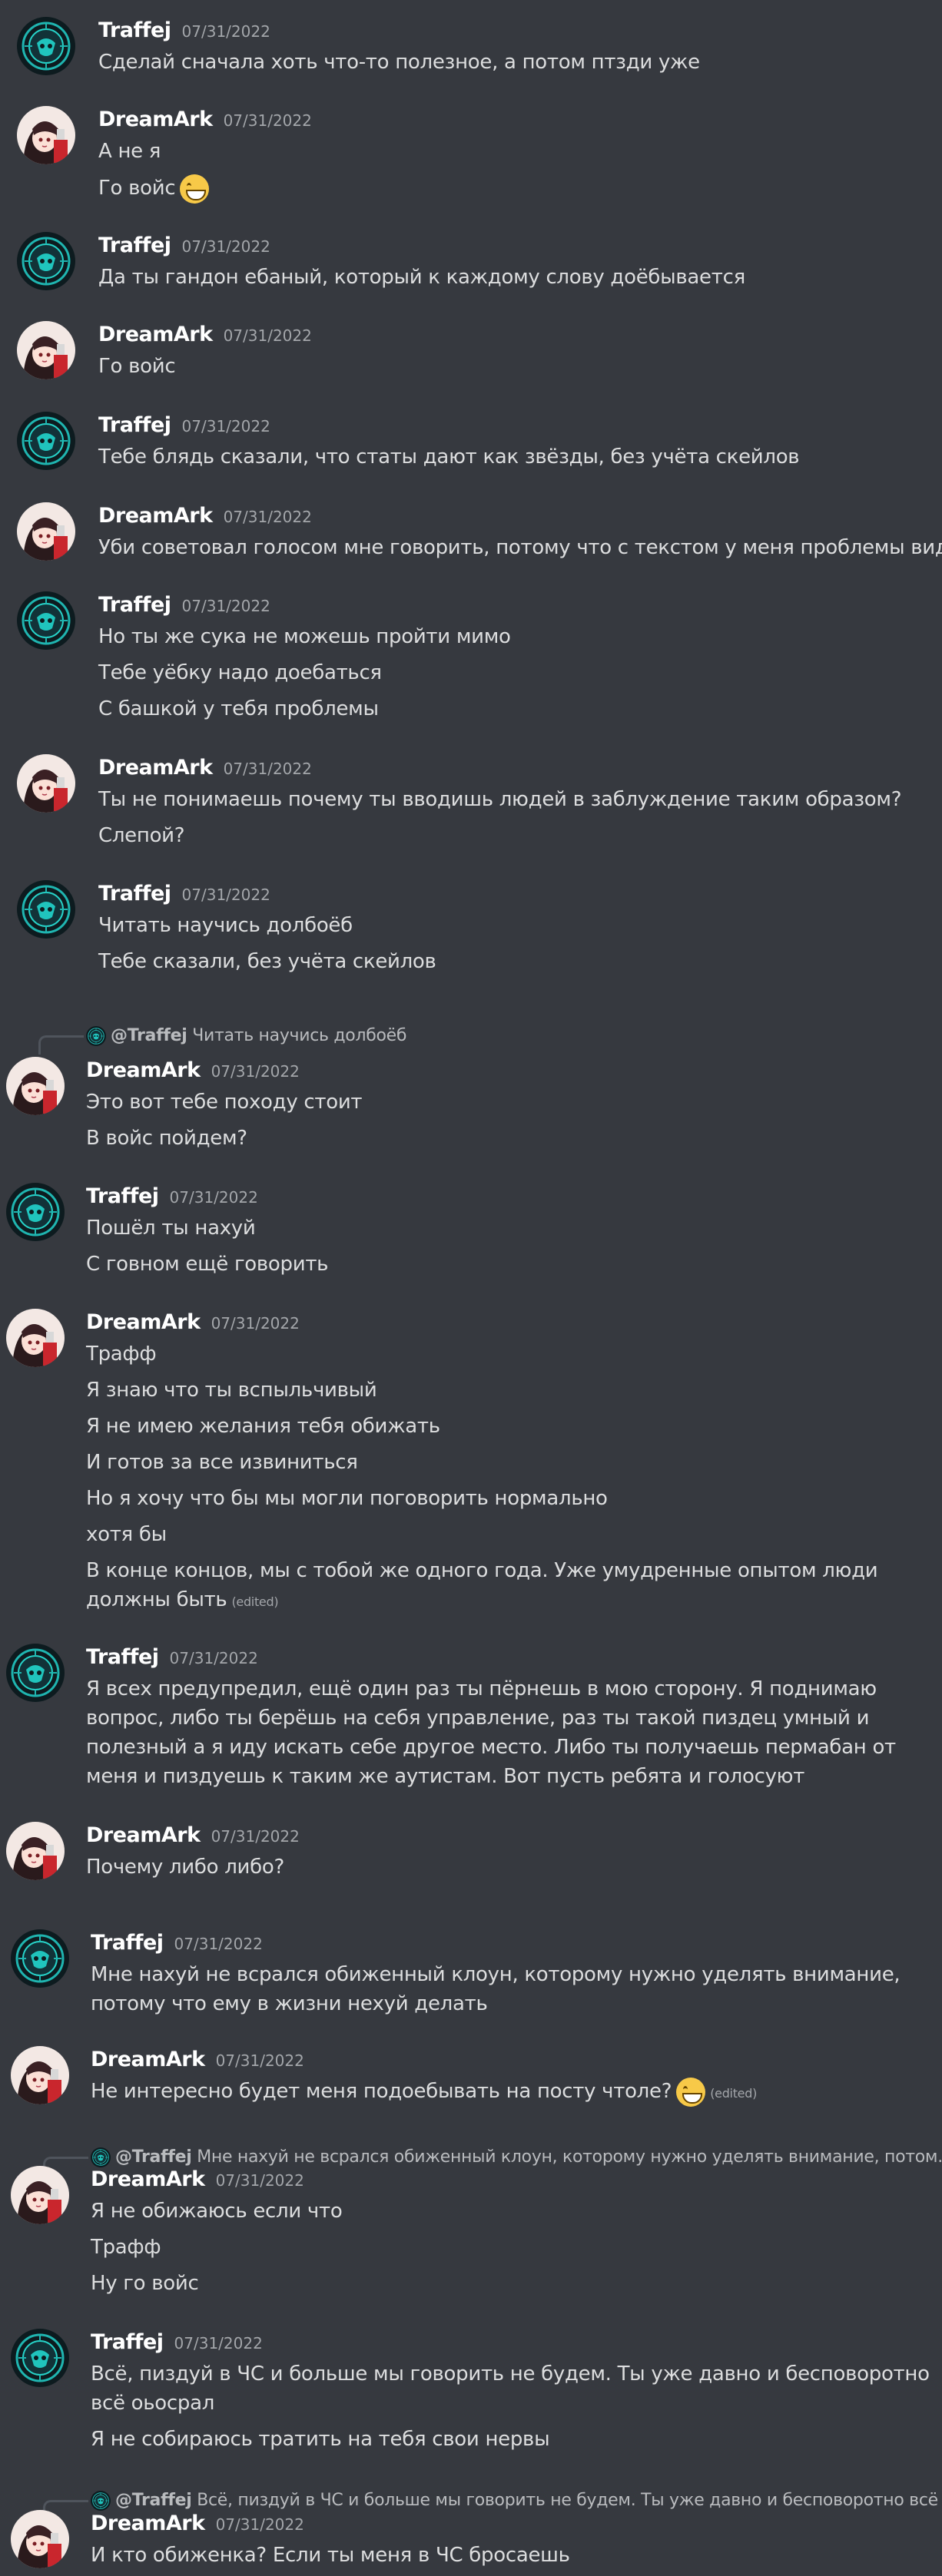 This screenshot has height=2576, width=942. I want to click on message-text: Это вот тебе походу стоит, so click(224, 1102).